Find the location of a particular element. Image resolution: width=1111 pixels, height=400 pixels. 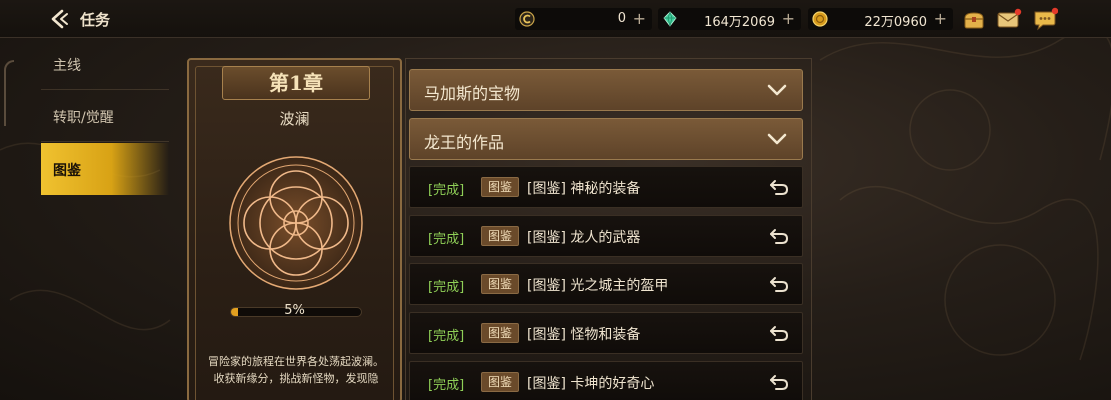

medal-plus-button: + is located at coordinates (940, 18).